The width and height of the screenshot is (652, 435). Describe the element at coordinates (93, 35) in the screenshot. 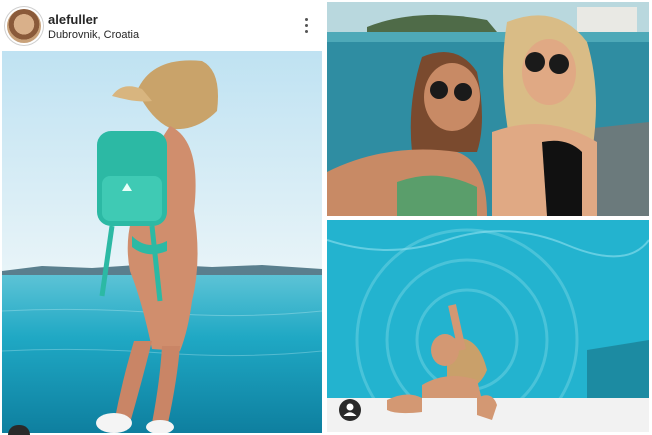

I see `location-tag: Dubrovnik, Croatia` at that location.